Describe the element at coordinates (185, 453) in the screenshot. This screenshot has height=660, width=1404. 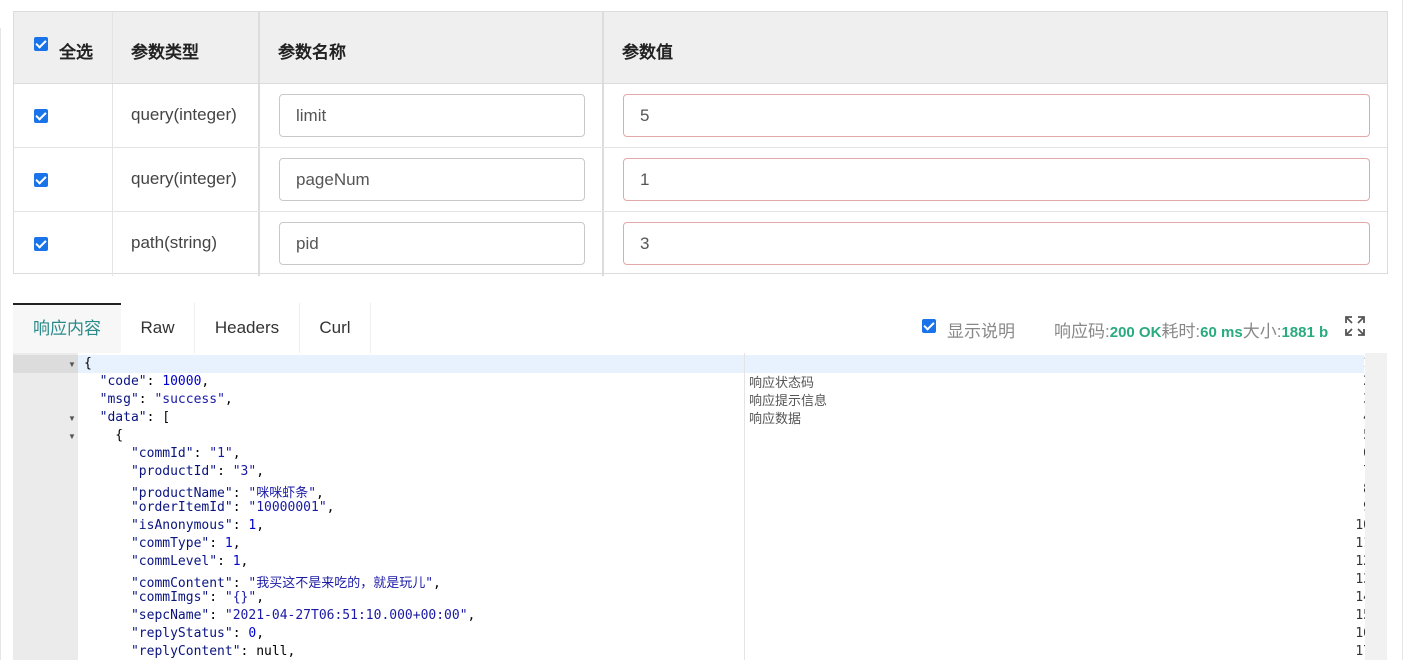
I see `code-line: "commId": "1",` at that location.